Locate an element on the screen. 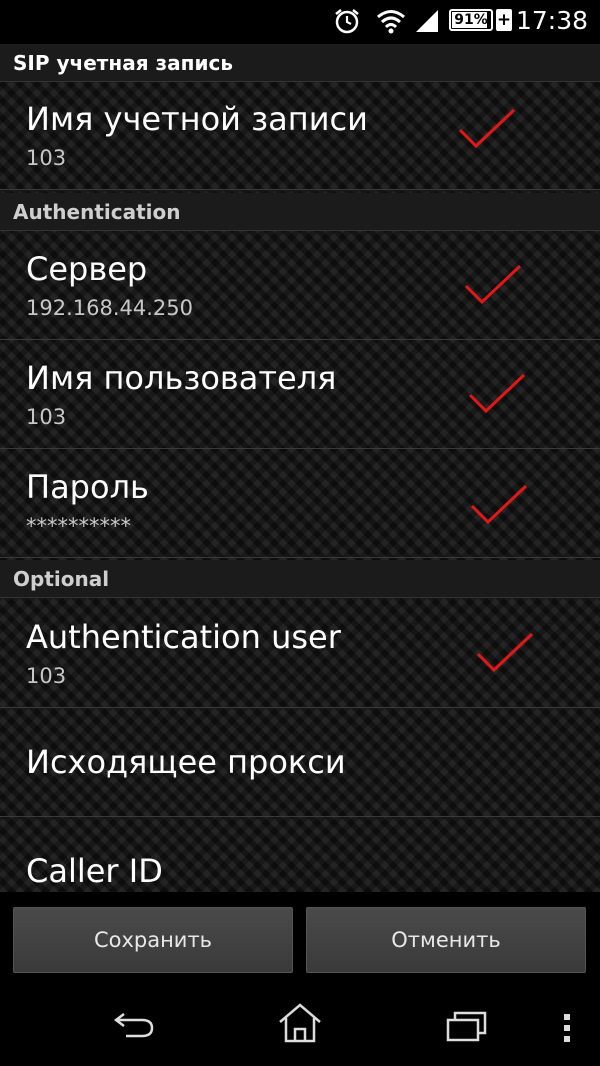  battery-percent: 91% is located at coordinates (471, 20).